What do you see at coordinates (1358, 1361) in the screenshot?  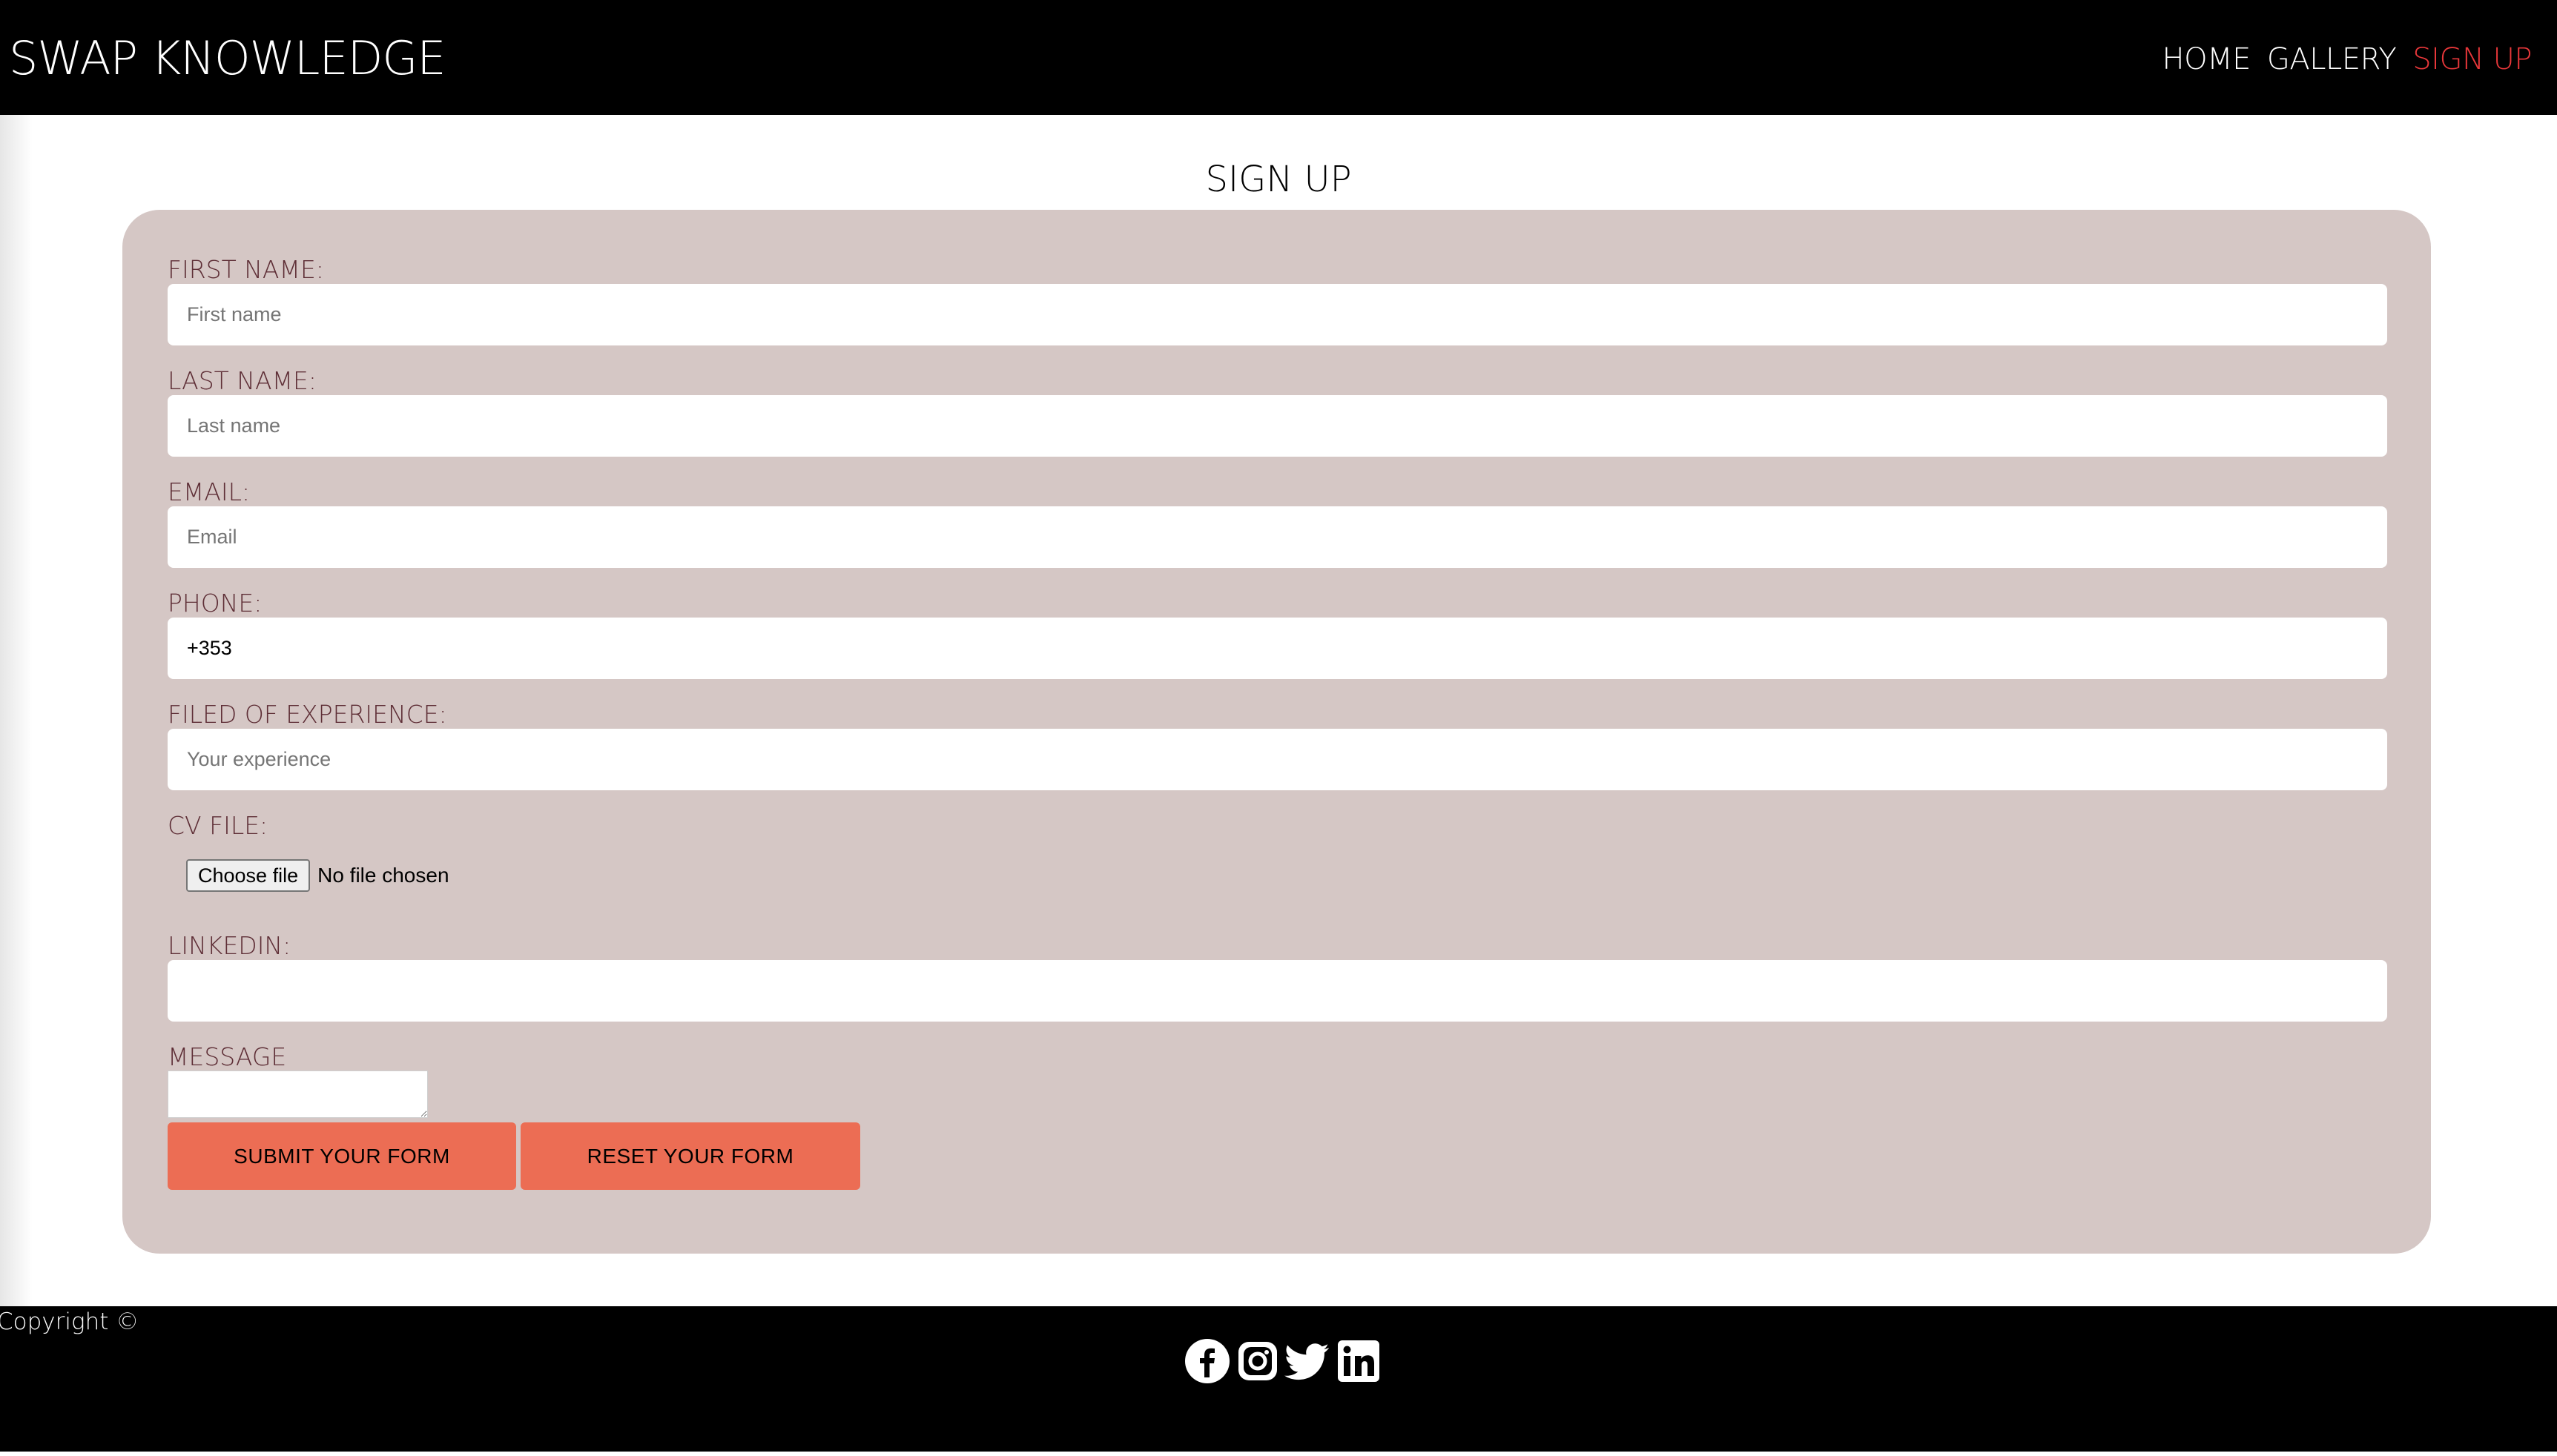 I see `linkedin-icon` at bounding box center [1358, 1361].